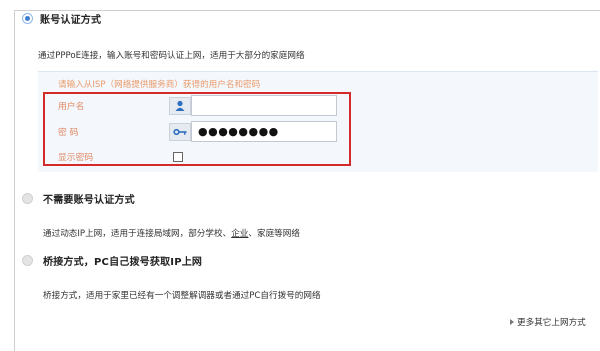 This screenshot has height=351, width=600. I want to click on option-desc-account-auth: 通过PPPoE连接，输入账号和密码认证上网，适用于大部分的家庭网络, so click(171, 56).